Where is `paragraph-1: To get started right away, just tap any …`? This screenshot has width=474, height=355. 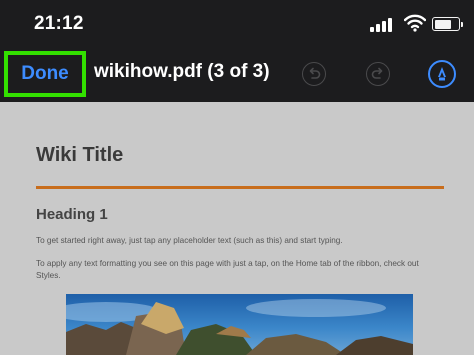 paragraph-1: To get started right away, just tap any … is located at coordinates (189, 240).